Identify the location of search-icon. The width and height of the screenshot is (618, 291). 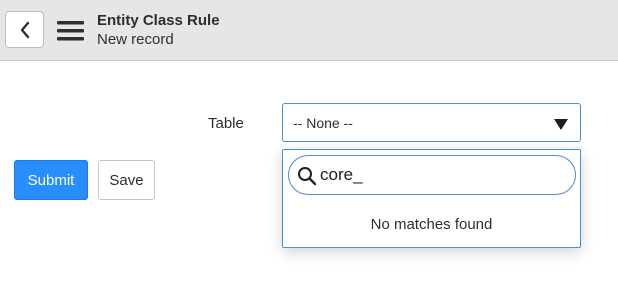
(307, 176).